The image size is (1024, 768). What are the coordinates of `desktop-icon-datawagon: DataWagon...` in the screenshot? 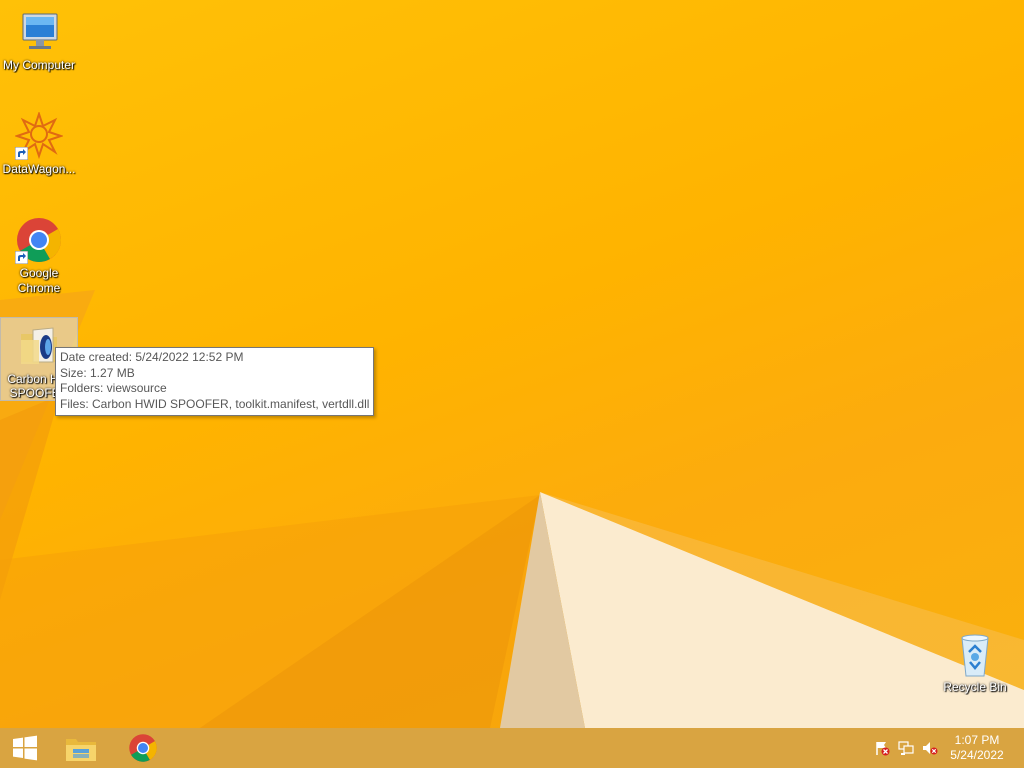 It's located at (39, 143).